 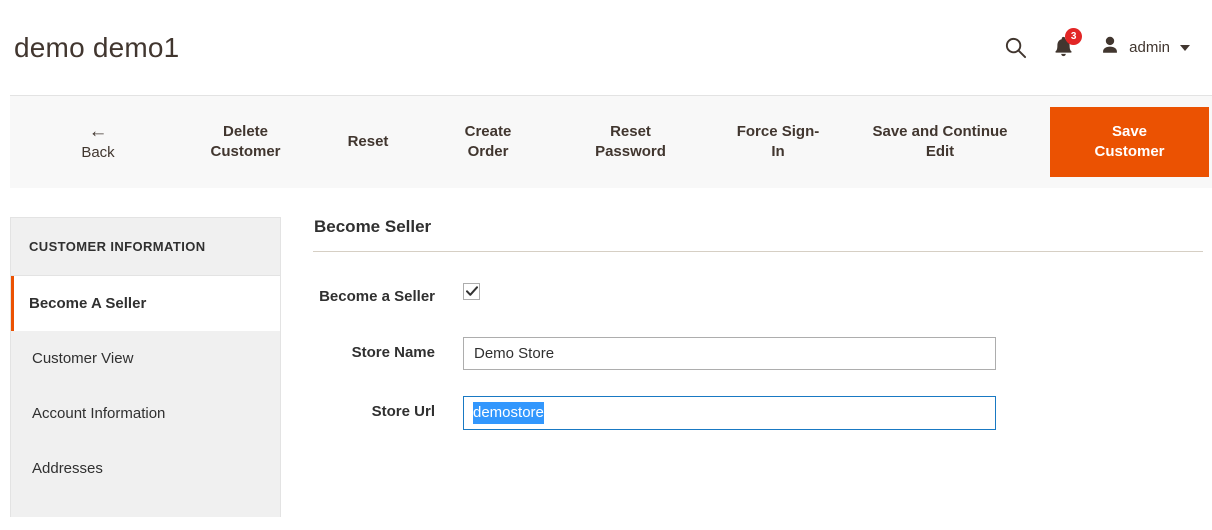 What do you see at coordinates (729, 413) in the screenshot?
I see `store-url-input: demostore` at bounding box center [729, 413].